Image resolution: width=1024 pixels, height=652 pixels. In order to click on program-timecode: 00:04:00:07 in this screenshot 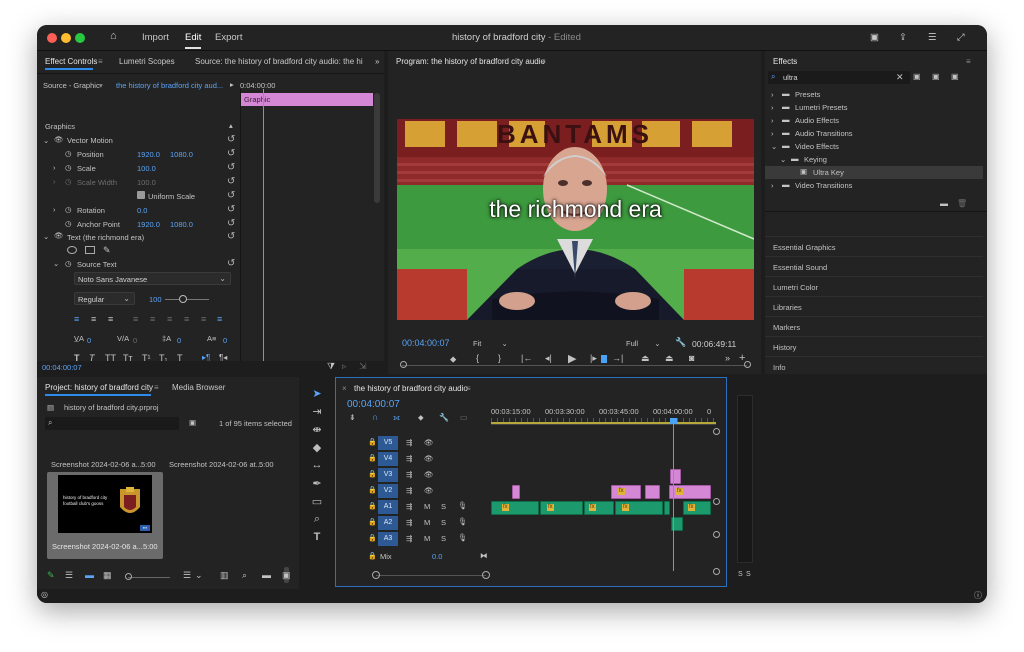, I will do `click(426, 343)`.